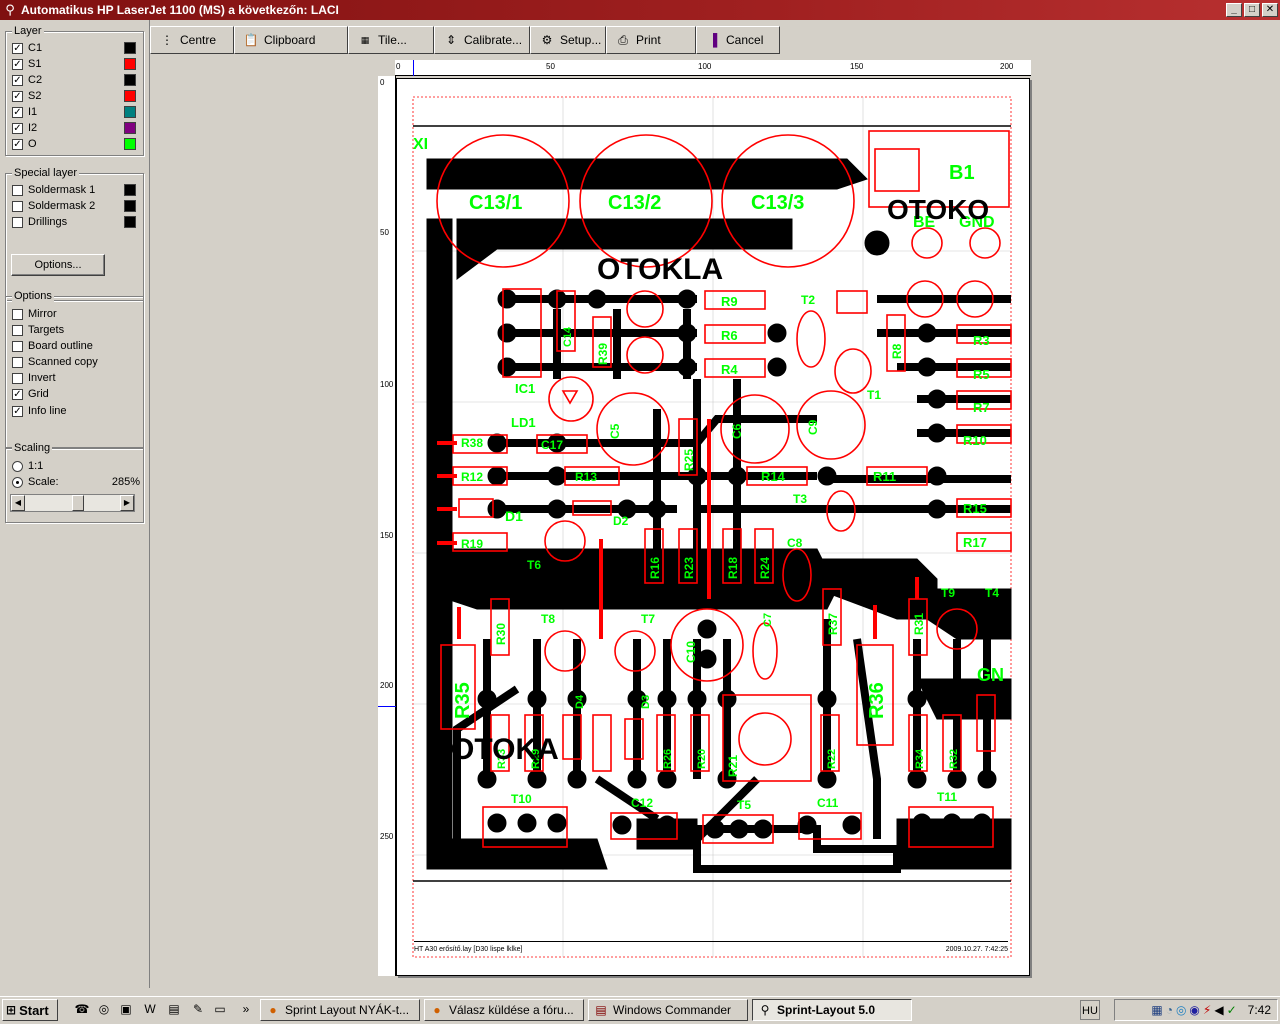 The width and height of the screenshot is (1280, 1024). What do you see at coordinates (76, 144) in the screenshot?
I see `layer-o: ✓ O` at bounding box center [76, 144].